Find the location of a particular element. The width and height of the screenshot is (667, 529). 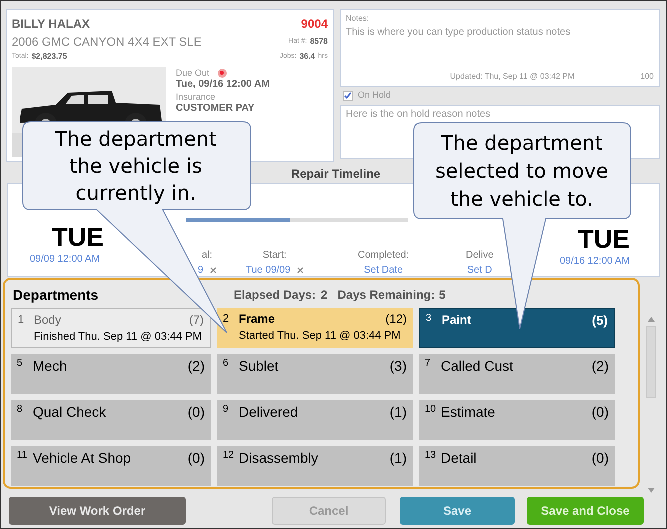

stage-label: Completed: is located at coordinates (384, 256).